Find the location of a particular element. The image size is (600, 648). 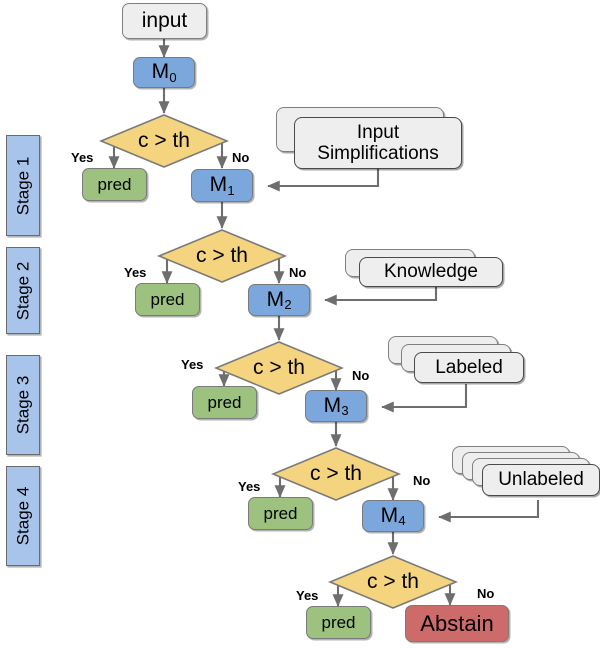

stage-label-4: Stage 4 is located at coordinates (23, 516).